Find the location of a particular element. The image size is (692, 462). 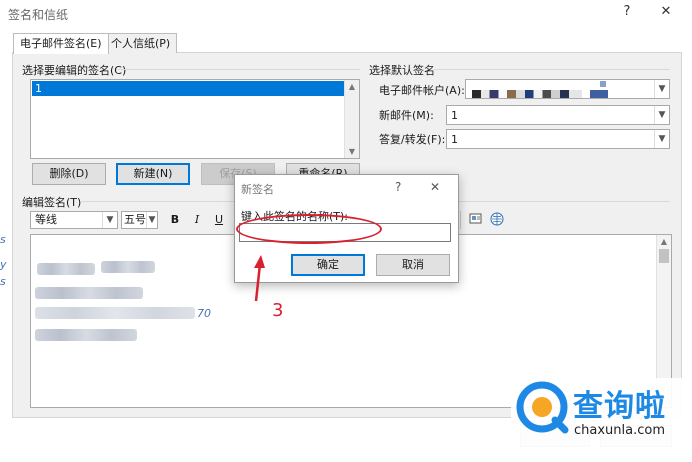

select-signature-label: 选择要编辑的签名(C) is located at coordinates (74, 70).